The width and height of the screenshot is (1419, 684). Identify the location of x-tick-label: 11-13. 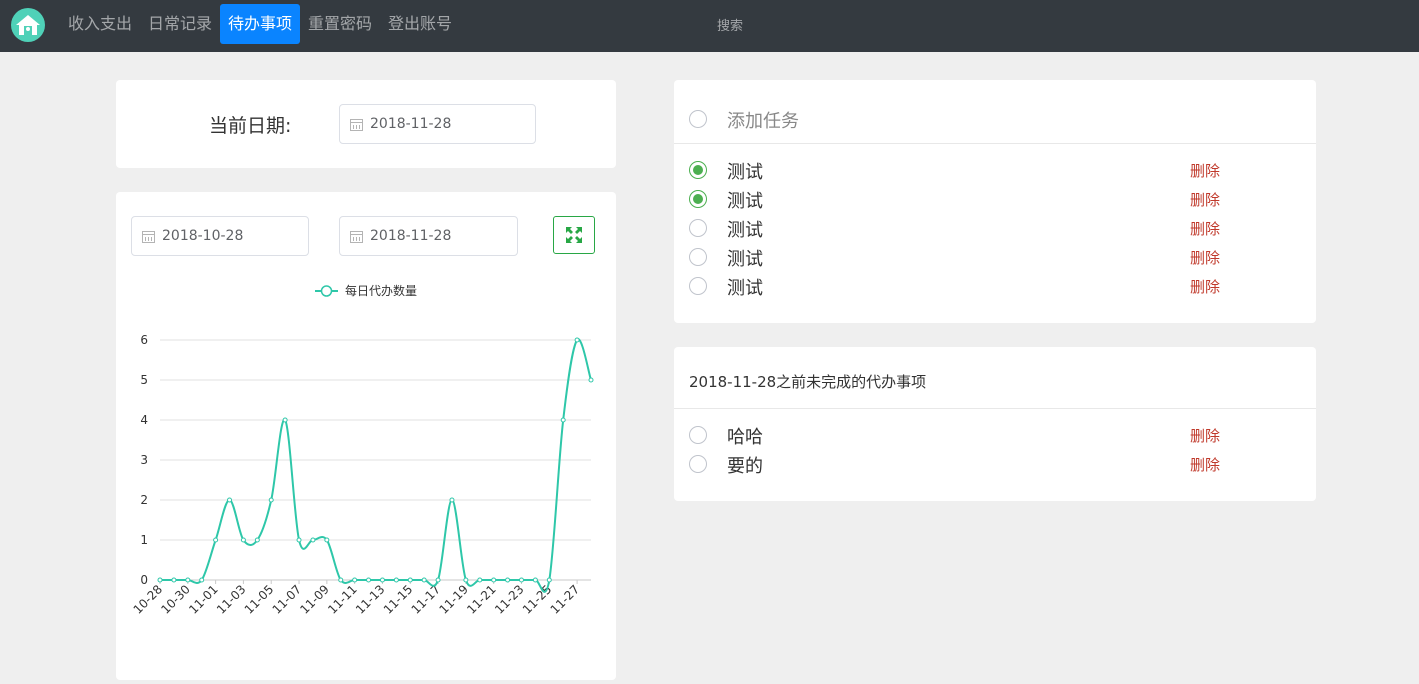
(370, 599).